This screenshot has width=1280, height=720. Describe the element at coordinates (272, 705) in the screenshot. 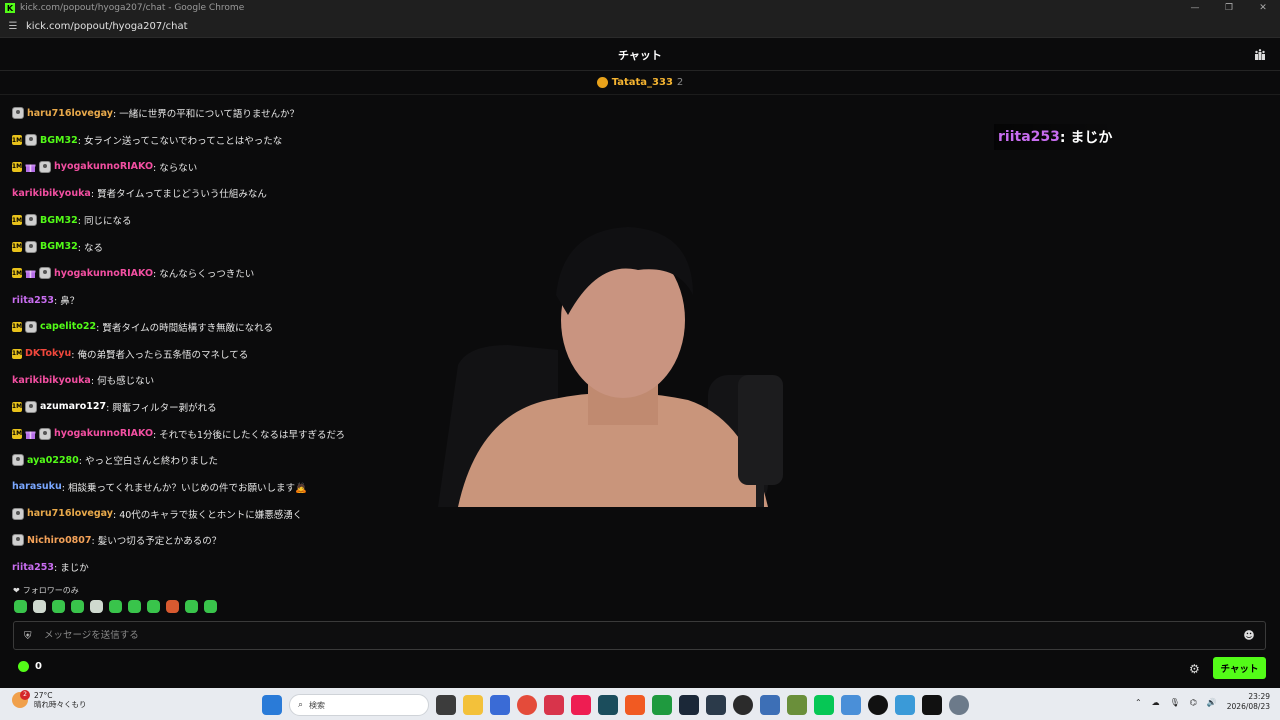

I see `windows-start-icon` at that location.